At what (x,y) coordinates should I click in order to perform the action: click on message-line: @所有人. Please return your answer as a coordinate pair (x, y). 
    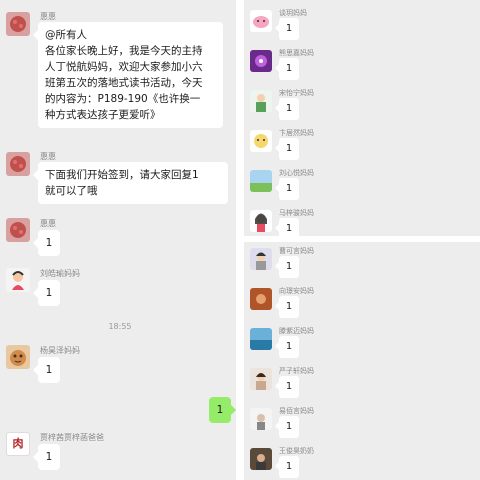
    Looking at the image, I should click on (66, 35).